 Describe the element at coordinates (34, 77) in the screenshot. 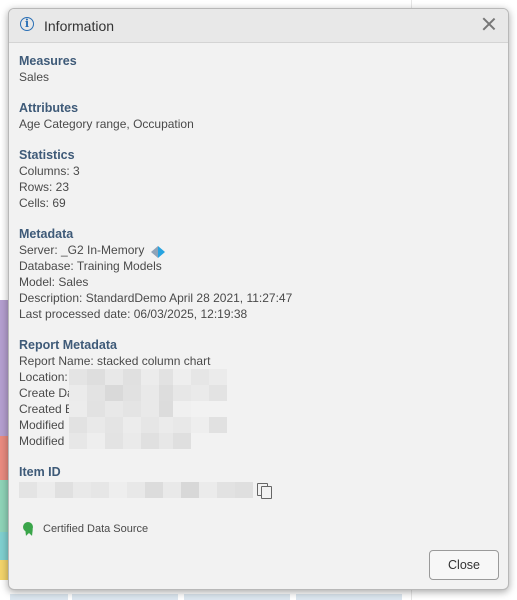

I see `measures-value: Sales` at that location.